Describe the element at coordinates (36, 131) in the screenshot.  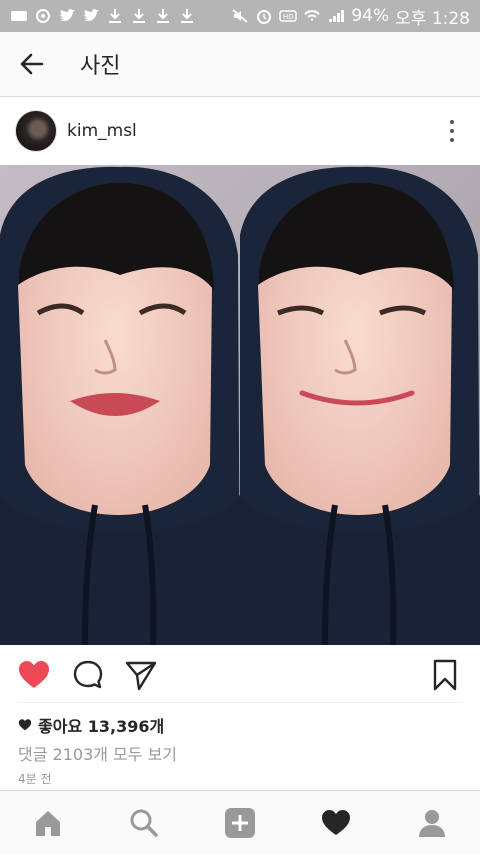
I see `avatar` at that location.